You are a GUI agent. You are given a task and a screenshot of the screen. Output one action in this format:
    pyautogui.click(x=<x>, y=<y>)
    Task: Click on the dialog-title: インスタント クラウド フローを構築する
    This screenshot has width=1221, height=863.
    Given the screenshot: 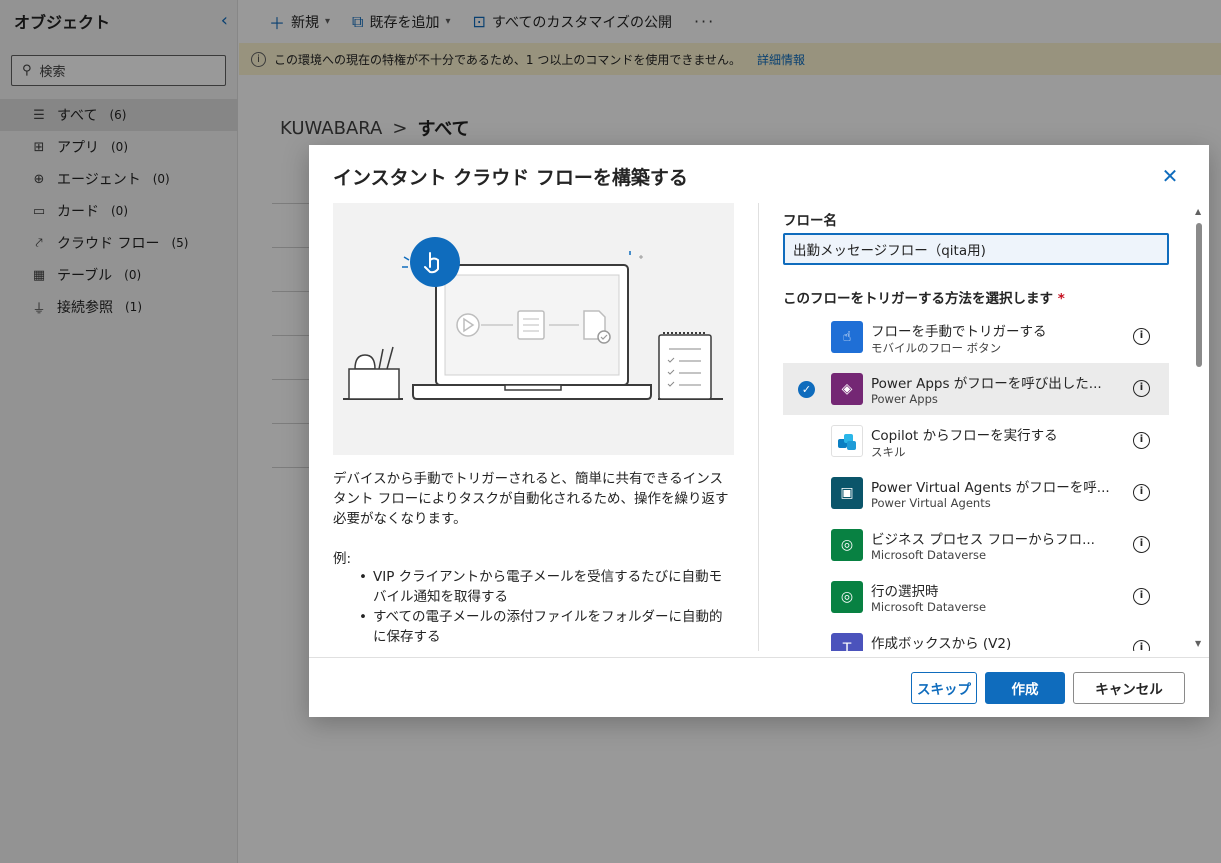 What is the action you would take?
    pyautogui.click(x=510, y=178)
    